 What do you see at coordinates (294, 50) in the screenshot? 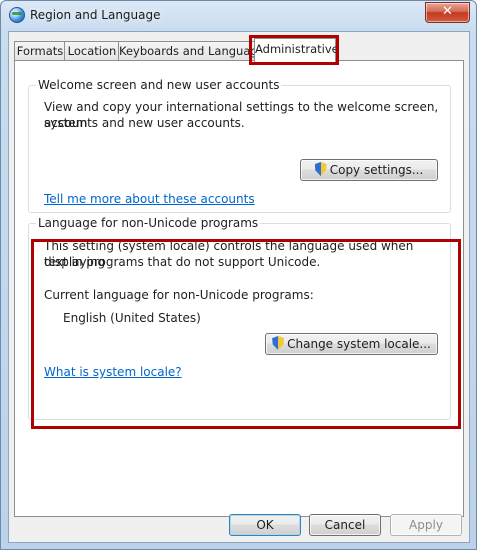
I see `tab-highlight-box` at bounding box center [294, 50].